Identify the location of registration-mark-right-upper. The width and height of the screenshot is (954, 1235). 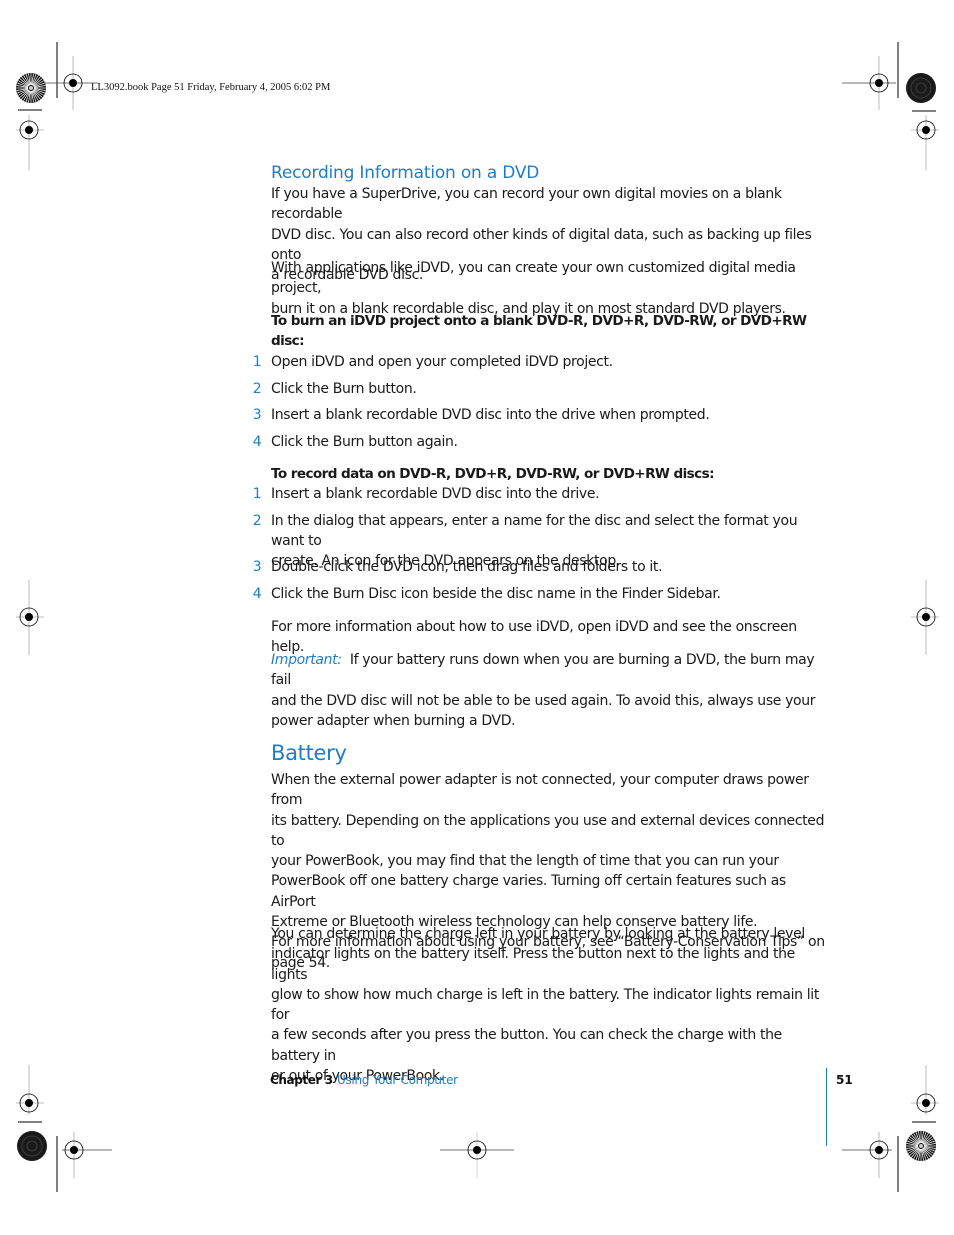
(925, 142).